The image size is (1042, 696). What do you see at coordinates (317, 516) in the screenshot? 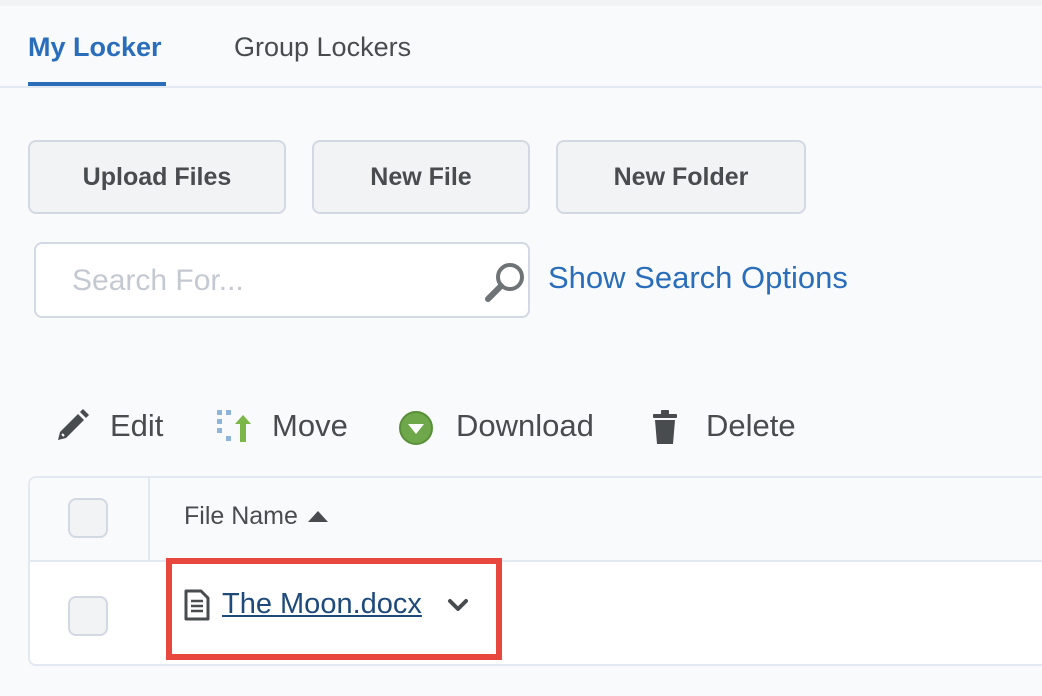
I see `sort-ascending-icon` at bounding box center [317, 516].